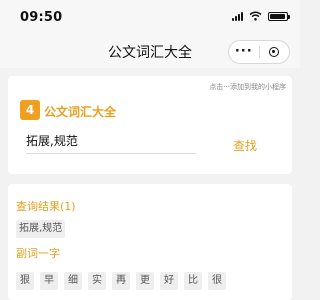 The image size is (320, 300). What do you see at coordinates (237, 16) in the screenshot?
I see `signal-icon` at bounding box center [237, 16].